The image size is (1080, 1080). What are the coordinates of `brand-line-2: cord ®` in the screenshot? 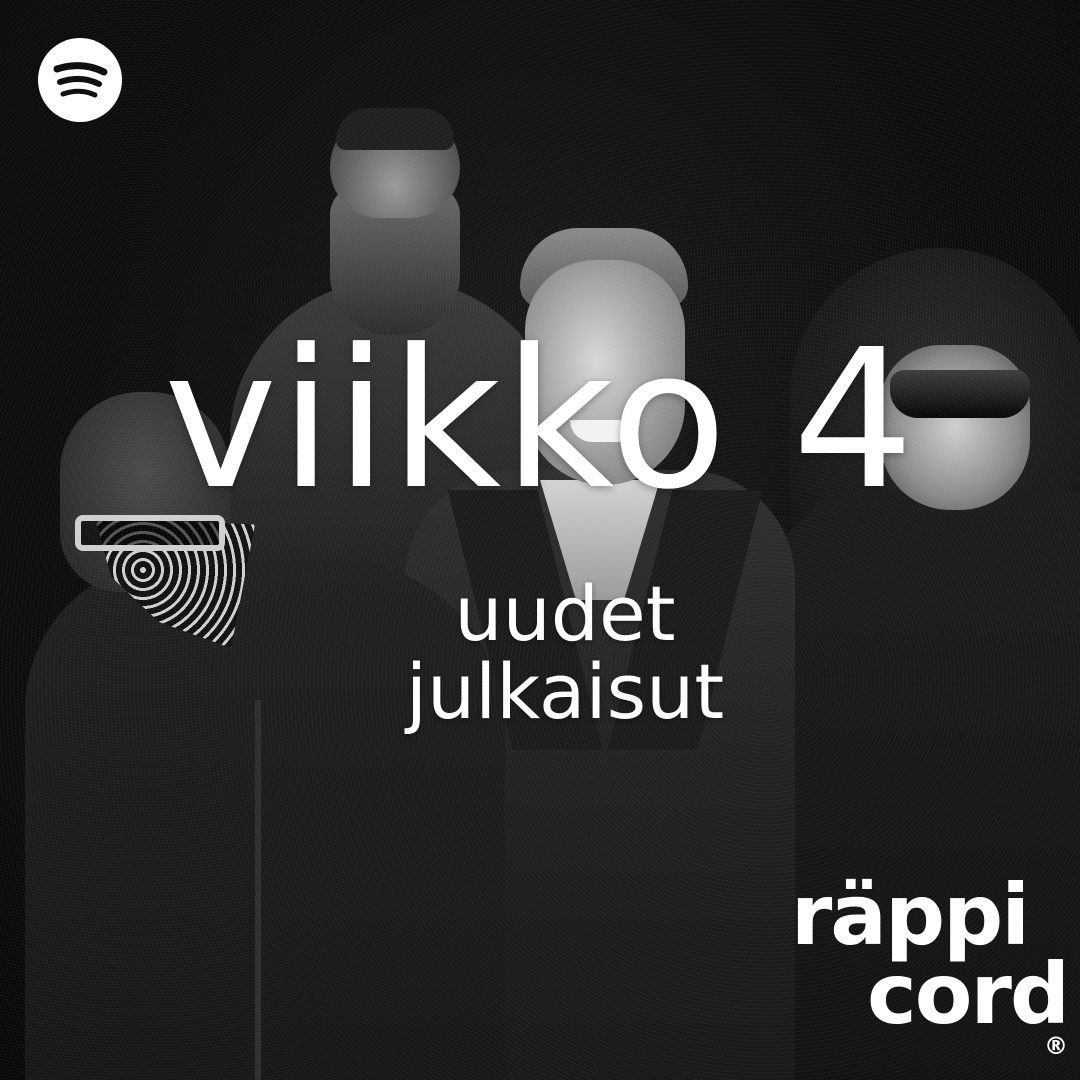 It's located at (909, 1005).